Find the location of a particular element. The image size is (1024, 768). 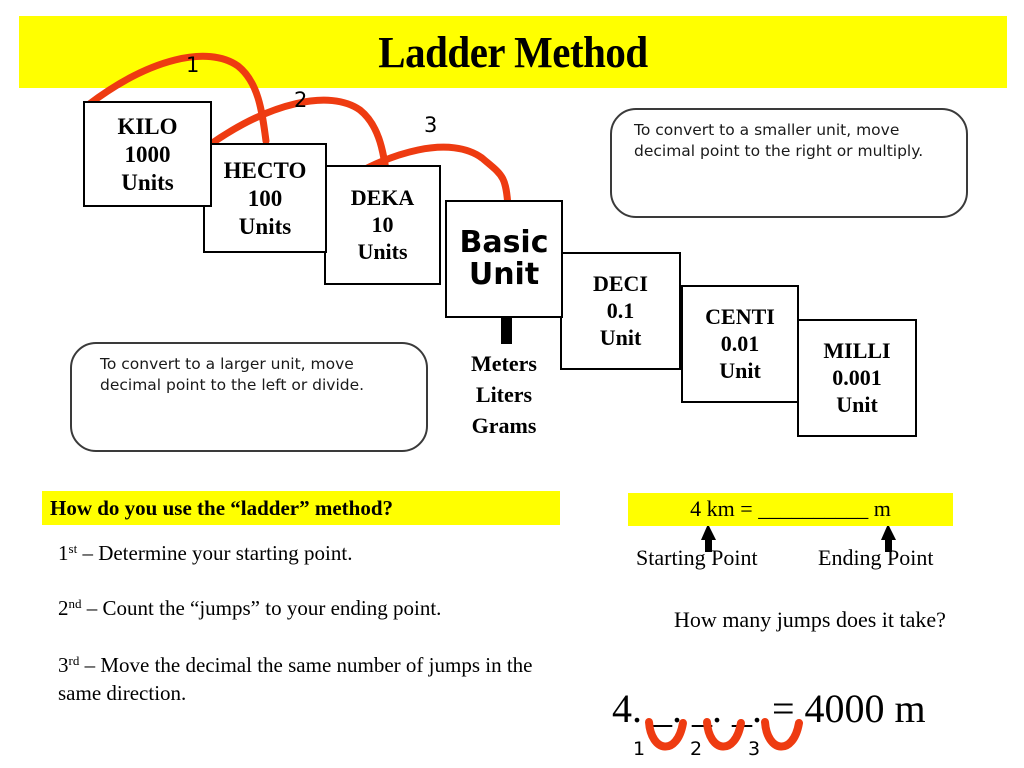

ladder-step-deka: DEKA 10 Units is located at coordinates (382, 225).